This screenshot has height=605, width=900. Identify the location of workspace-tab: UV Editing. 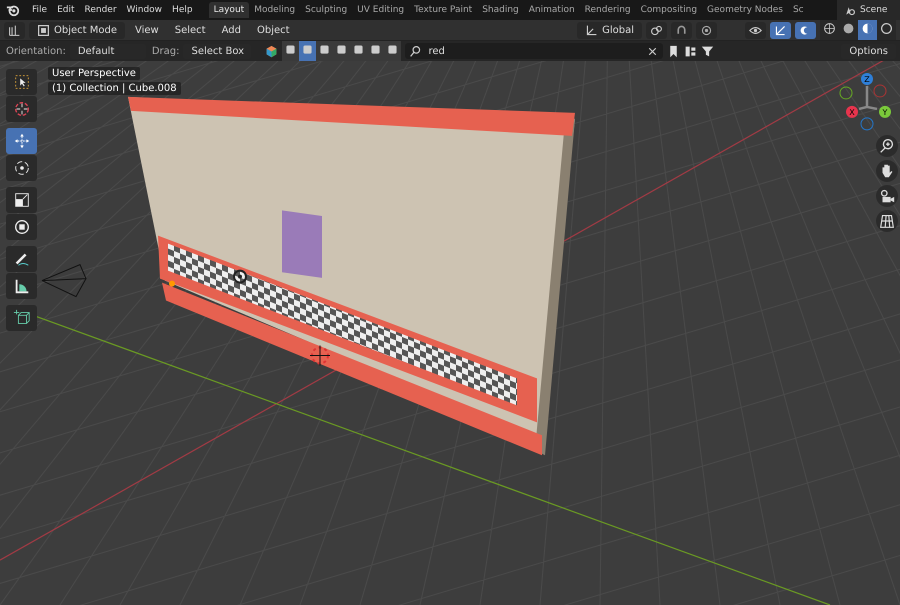
(381, 10).